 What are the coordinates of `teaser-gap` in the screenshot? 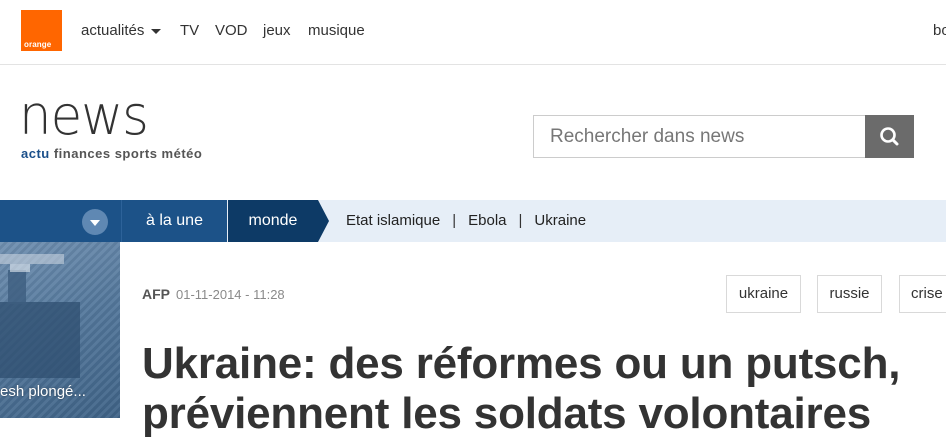 It's located at (60, 431).